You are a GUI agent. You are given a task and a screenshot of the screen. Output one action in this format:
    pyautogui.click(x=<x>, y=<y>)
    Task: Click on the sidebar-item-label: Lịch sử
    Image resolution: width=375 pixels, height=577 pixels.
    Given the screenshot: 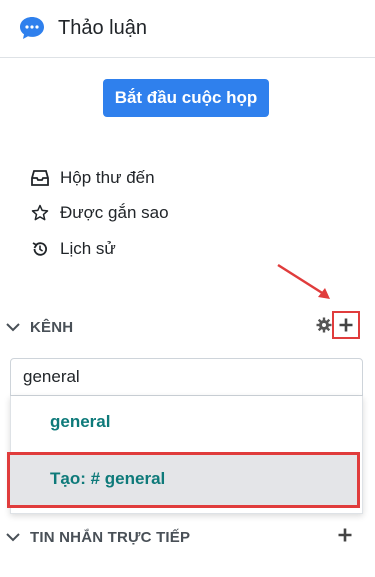 What is the action you would take?
    pyautogui.click(x=88, y=248)
    